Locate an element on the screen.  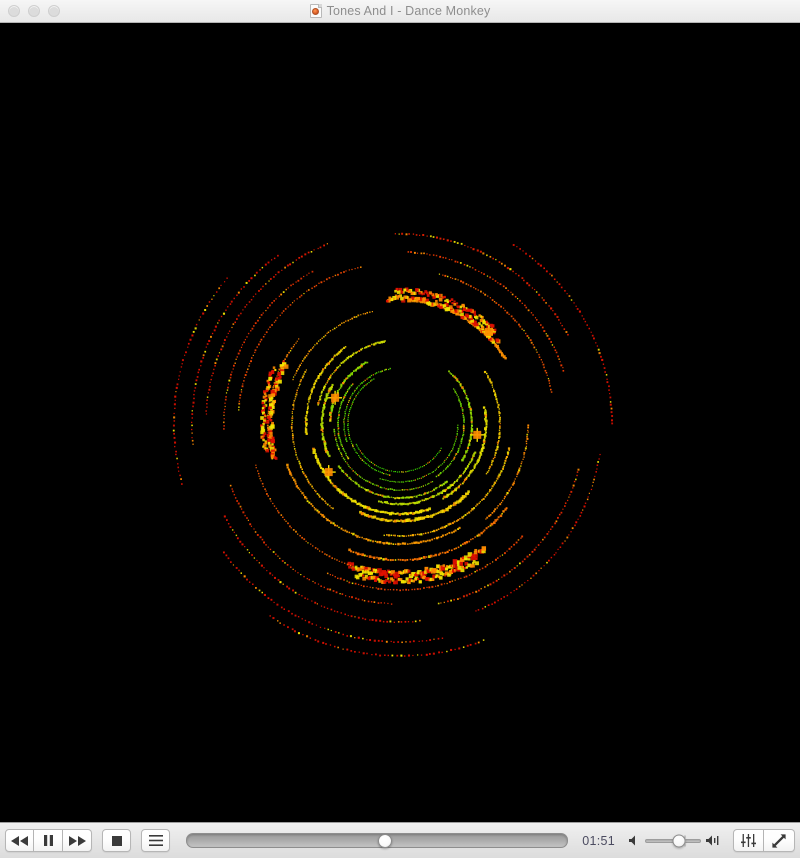
progress-slider is located at coordinates (377, 840).